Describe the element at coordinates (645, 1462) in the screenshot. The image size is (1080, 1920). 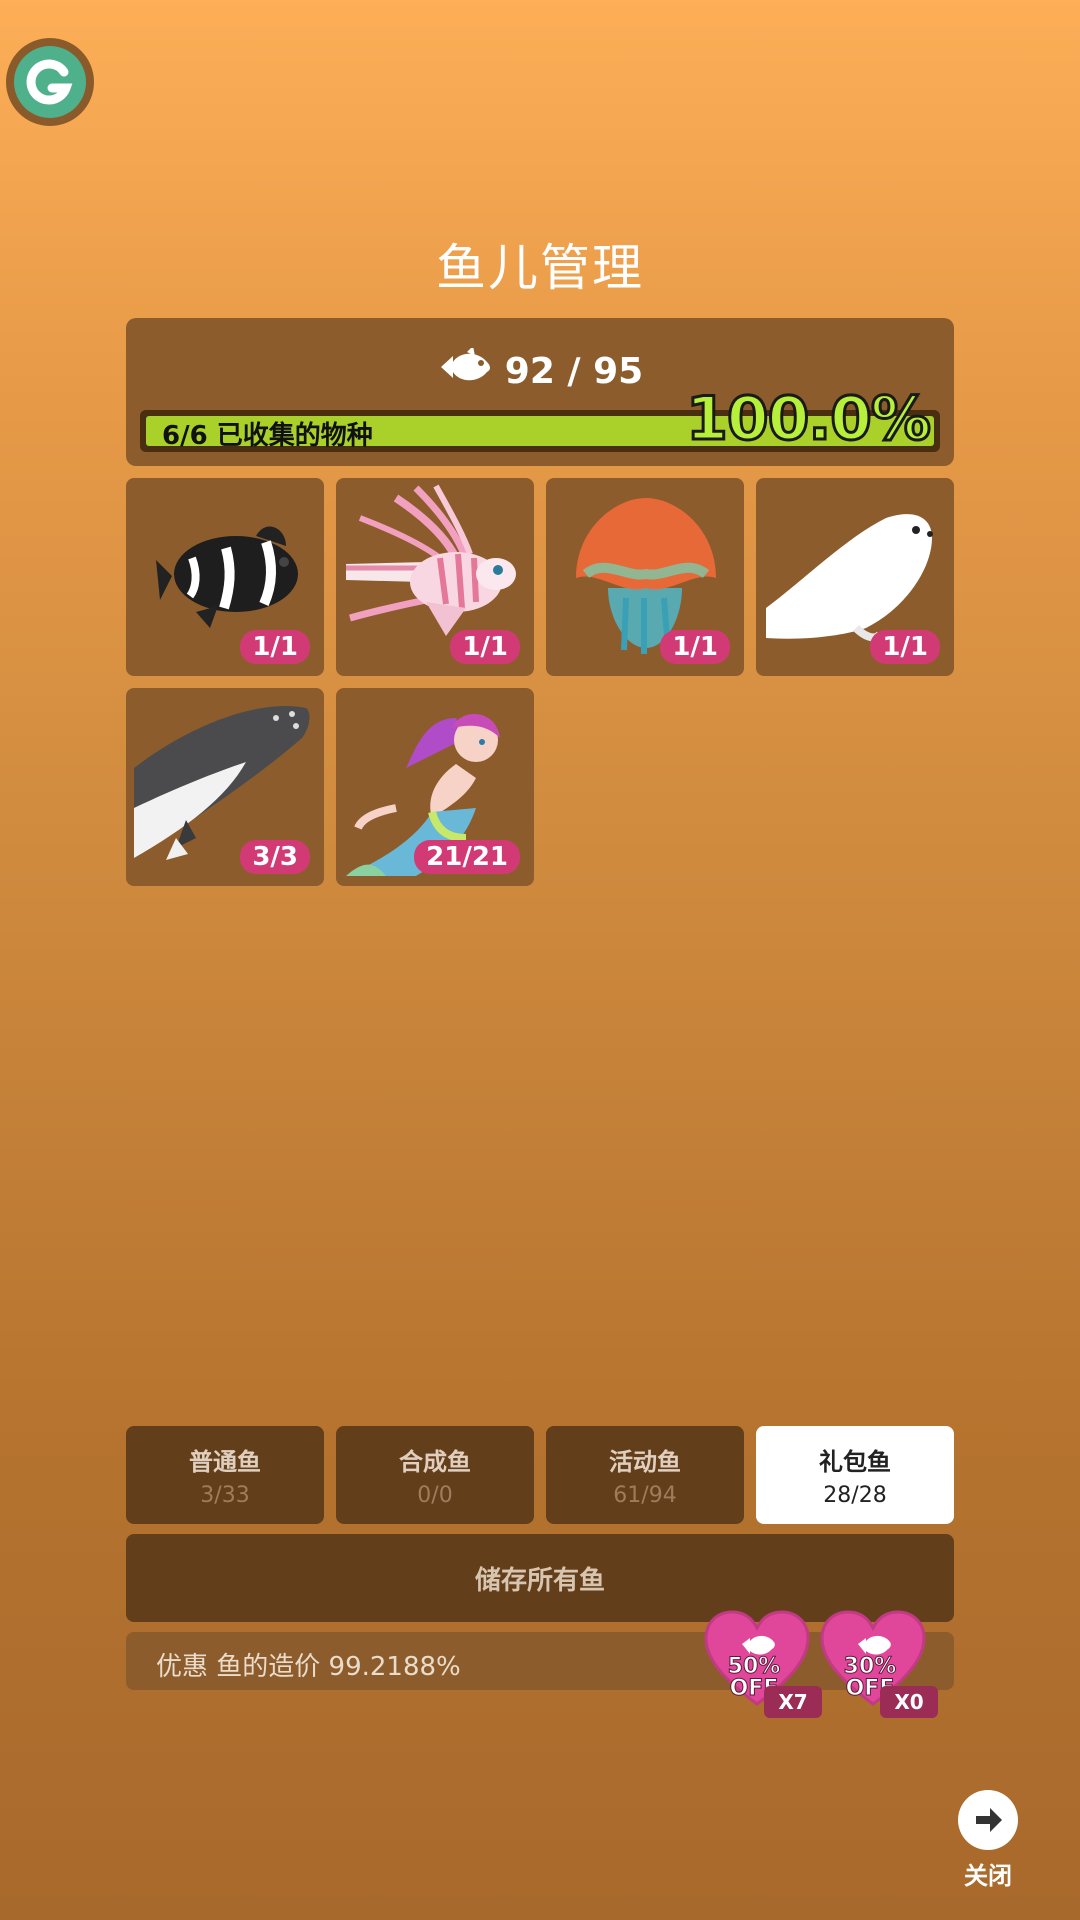
I see `tab-label: 活动鱼` at that location.